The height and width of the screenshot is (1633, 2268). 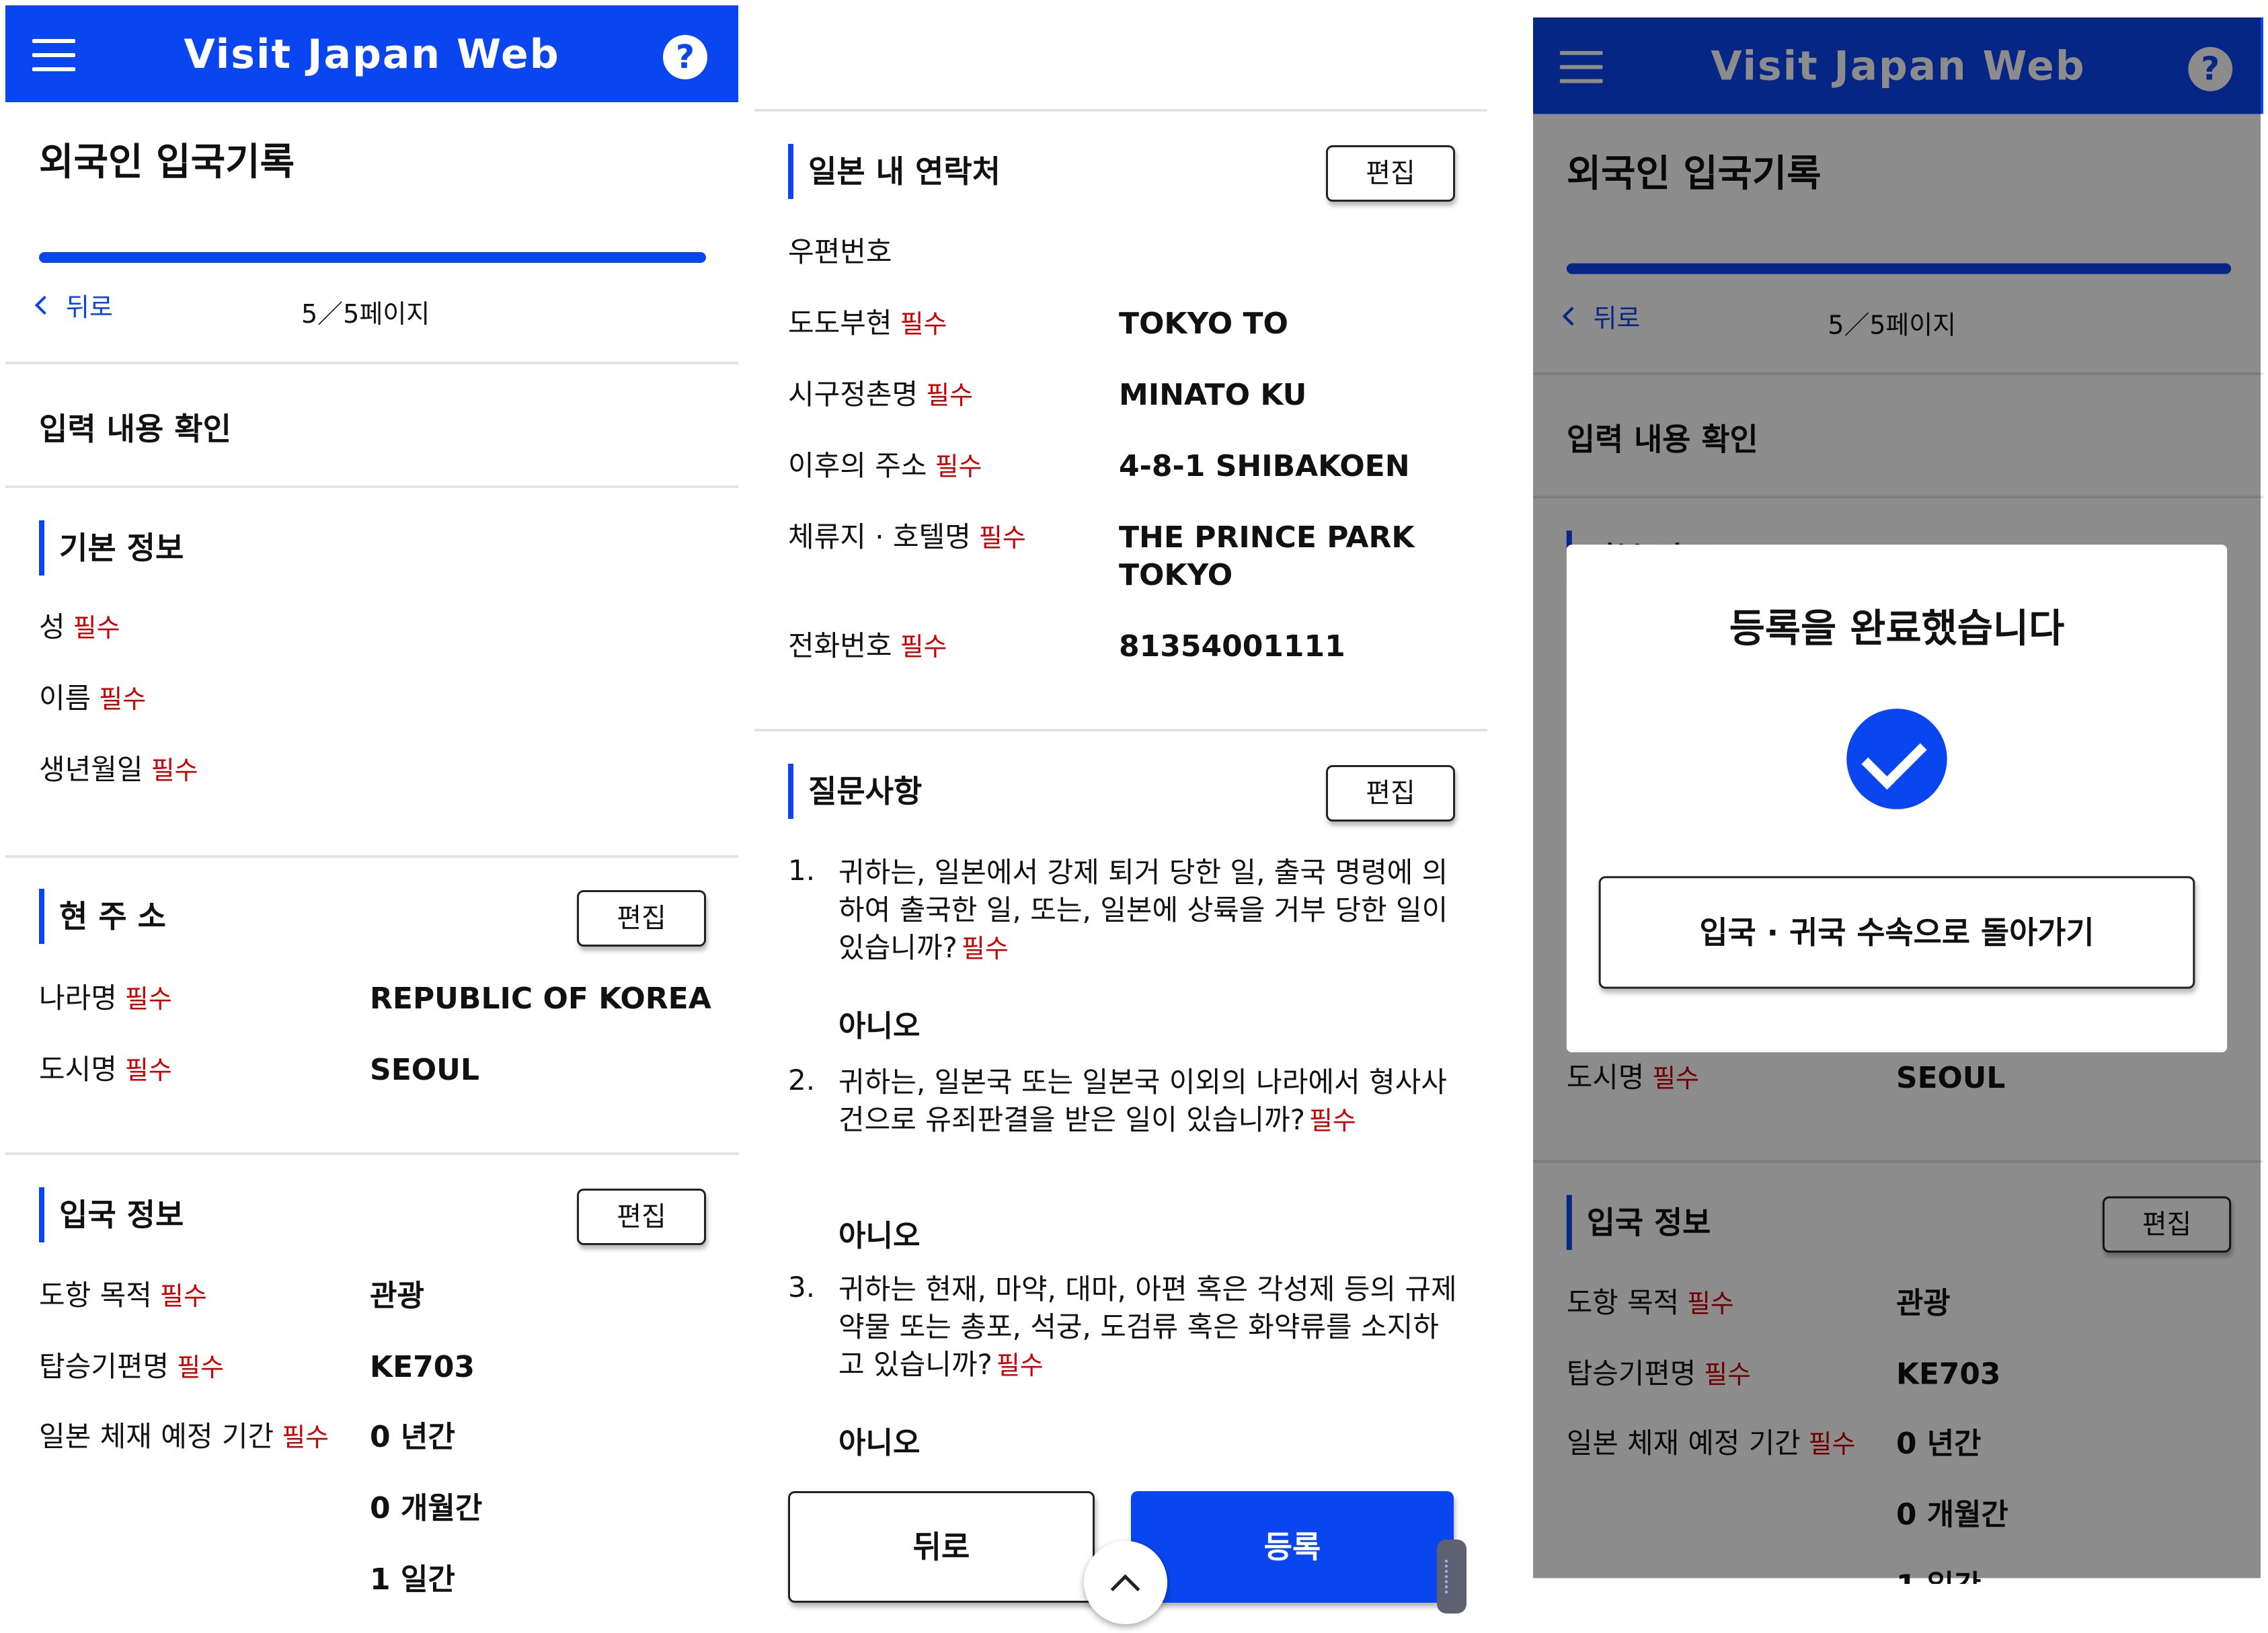 I want to click on section-heading-basic-info: 기본 정보, so click(x=112, y=547).